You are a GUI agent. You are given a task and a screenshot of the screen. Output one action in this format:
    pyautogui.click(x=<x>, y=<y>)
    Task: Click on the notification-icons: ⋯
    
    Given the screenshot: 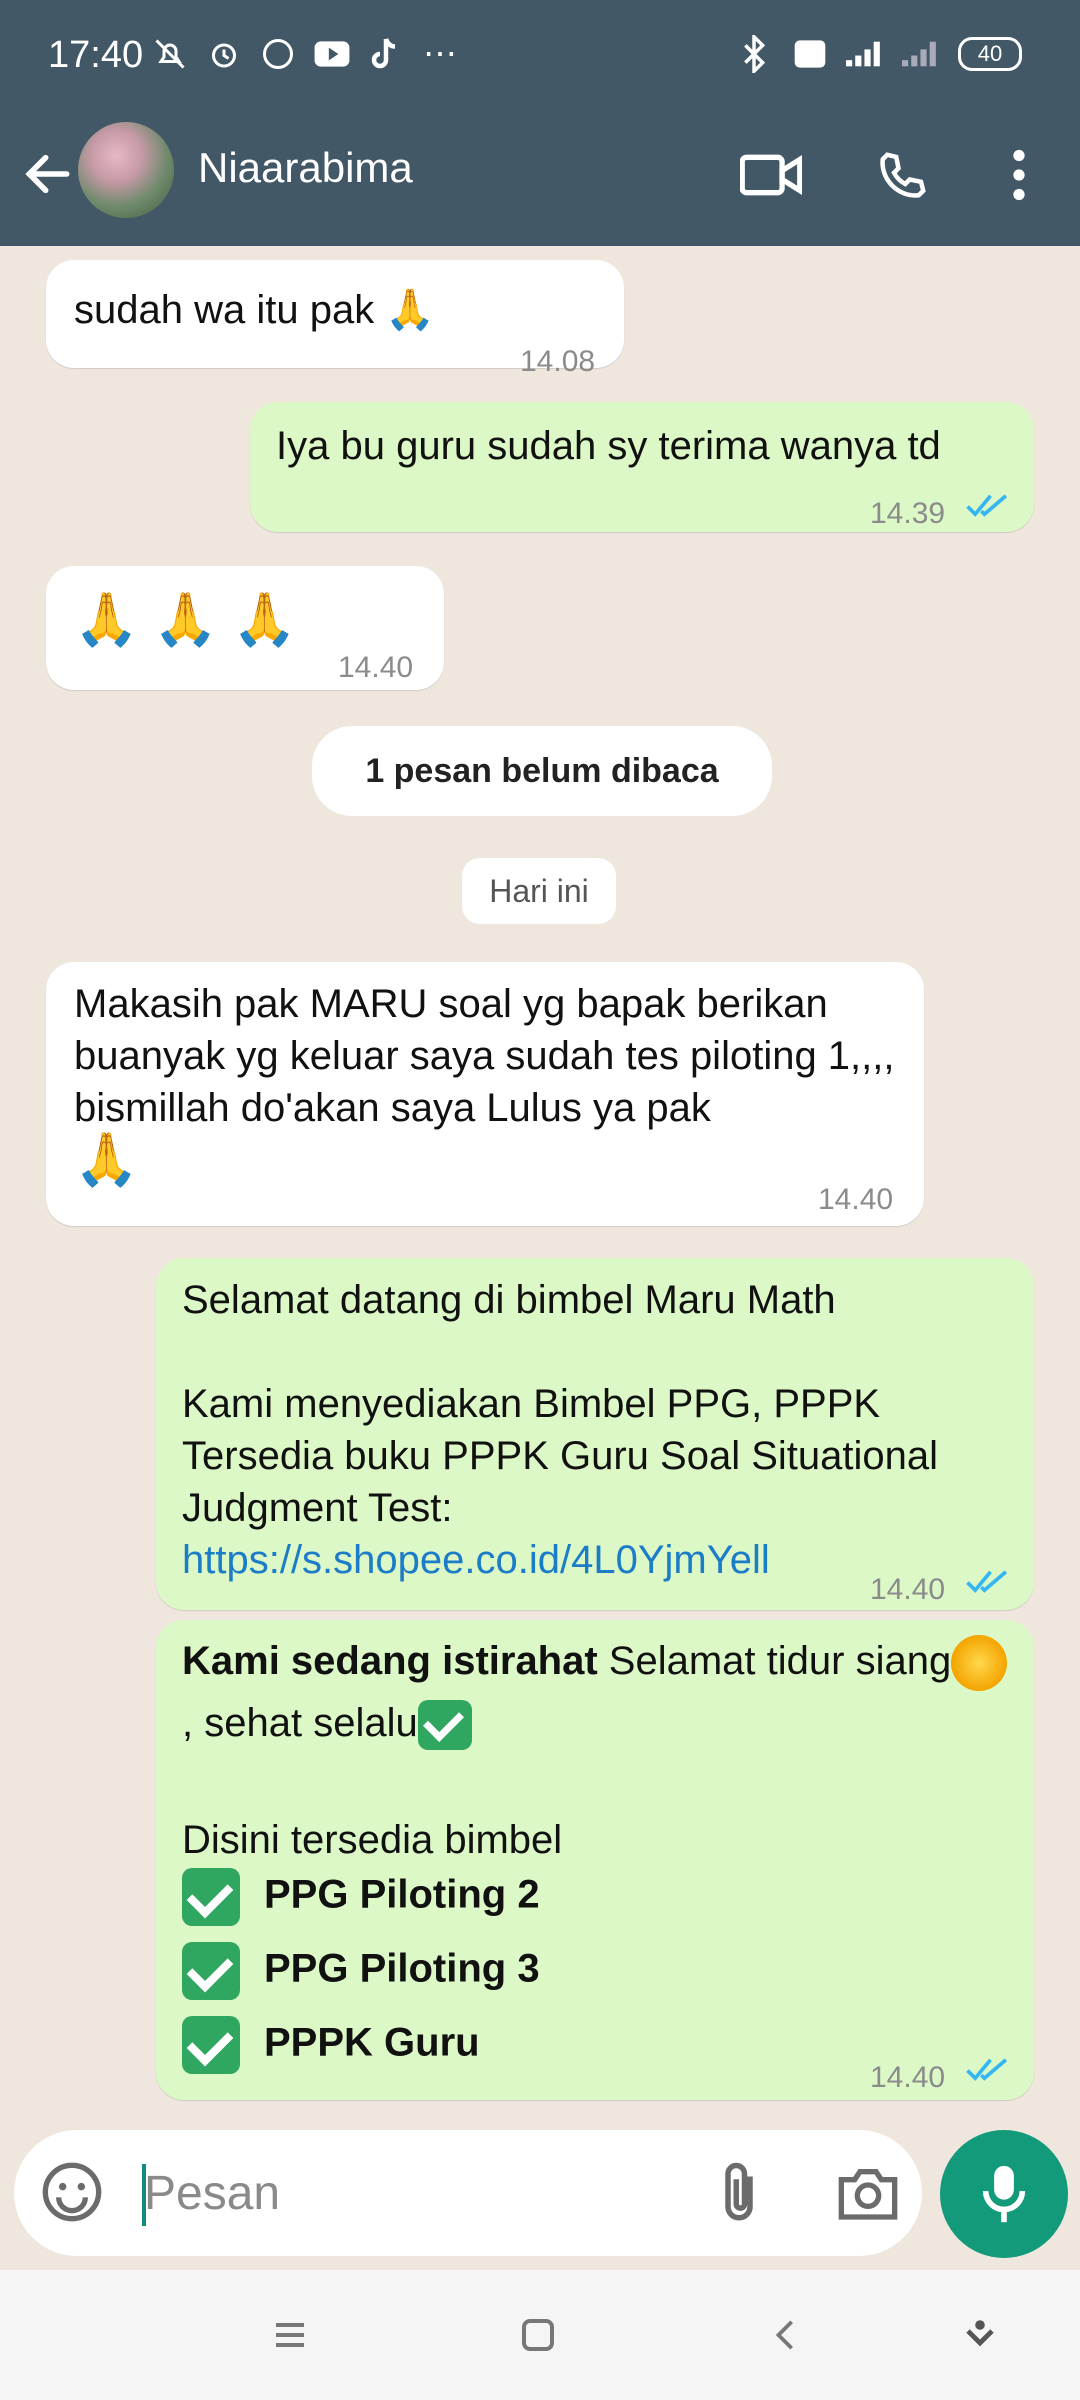 What is the action you would take?
    pyautogui.click(x=305, y=54)
    